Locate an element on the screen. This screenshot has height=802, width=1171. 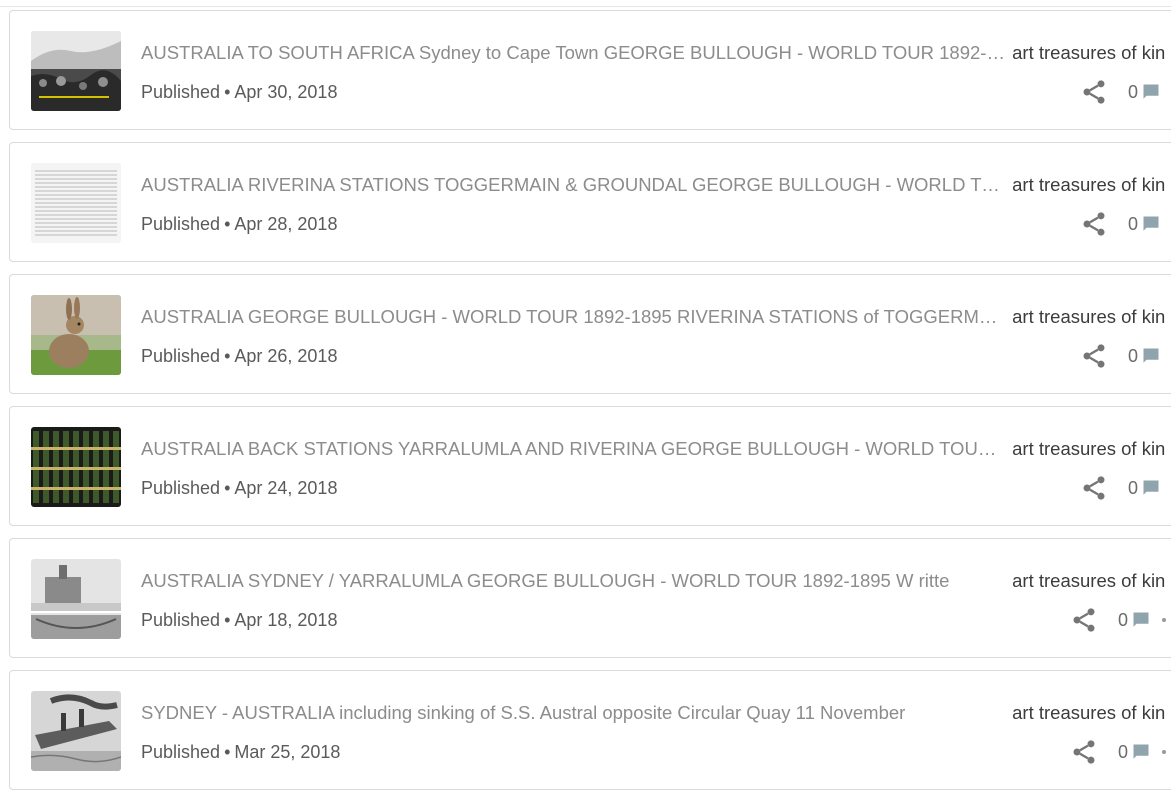
article-meta: Published • Apr 24, 2018 is located at coordinates (239, 488).